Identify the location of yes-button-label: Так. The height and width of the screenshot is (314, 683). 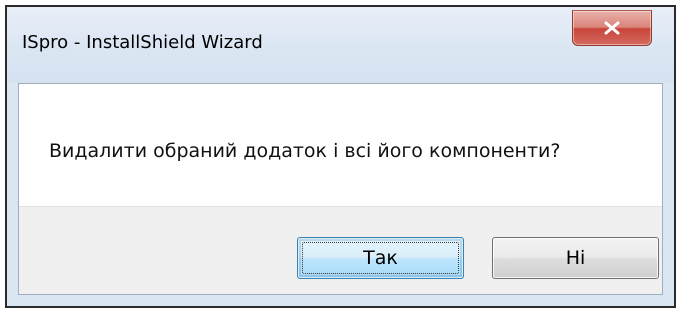
(380, 258).